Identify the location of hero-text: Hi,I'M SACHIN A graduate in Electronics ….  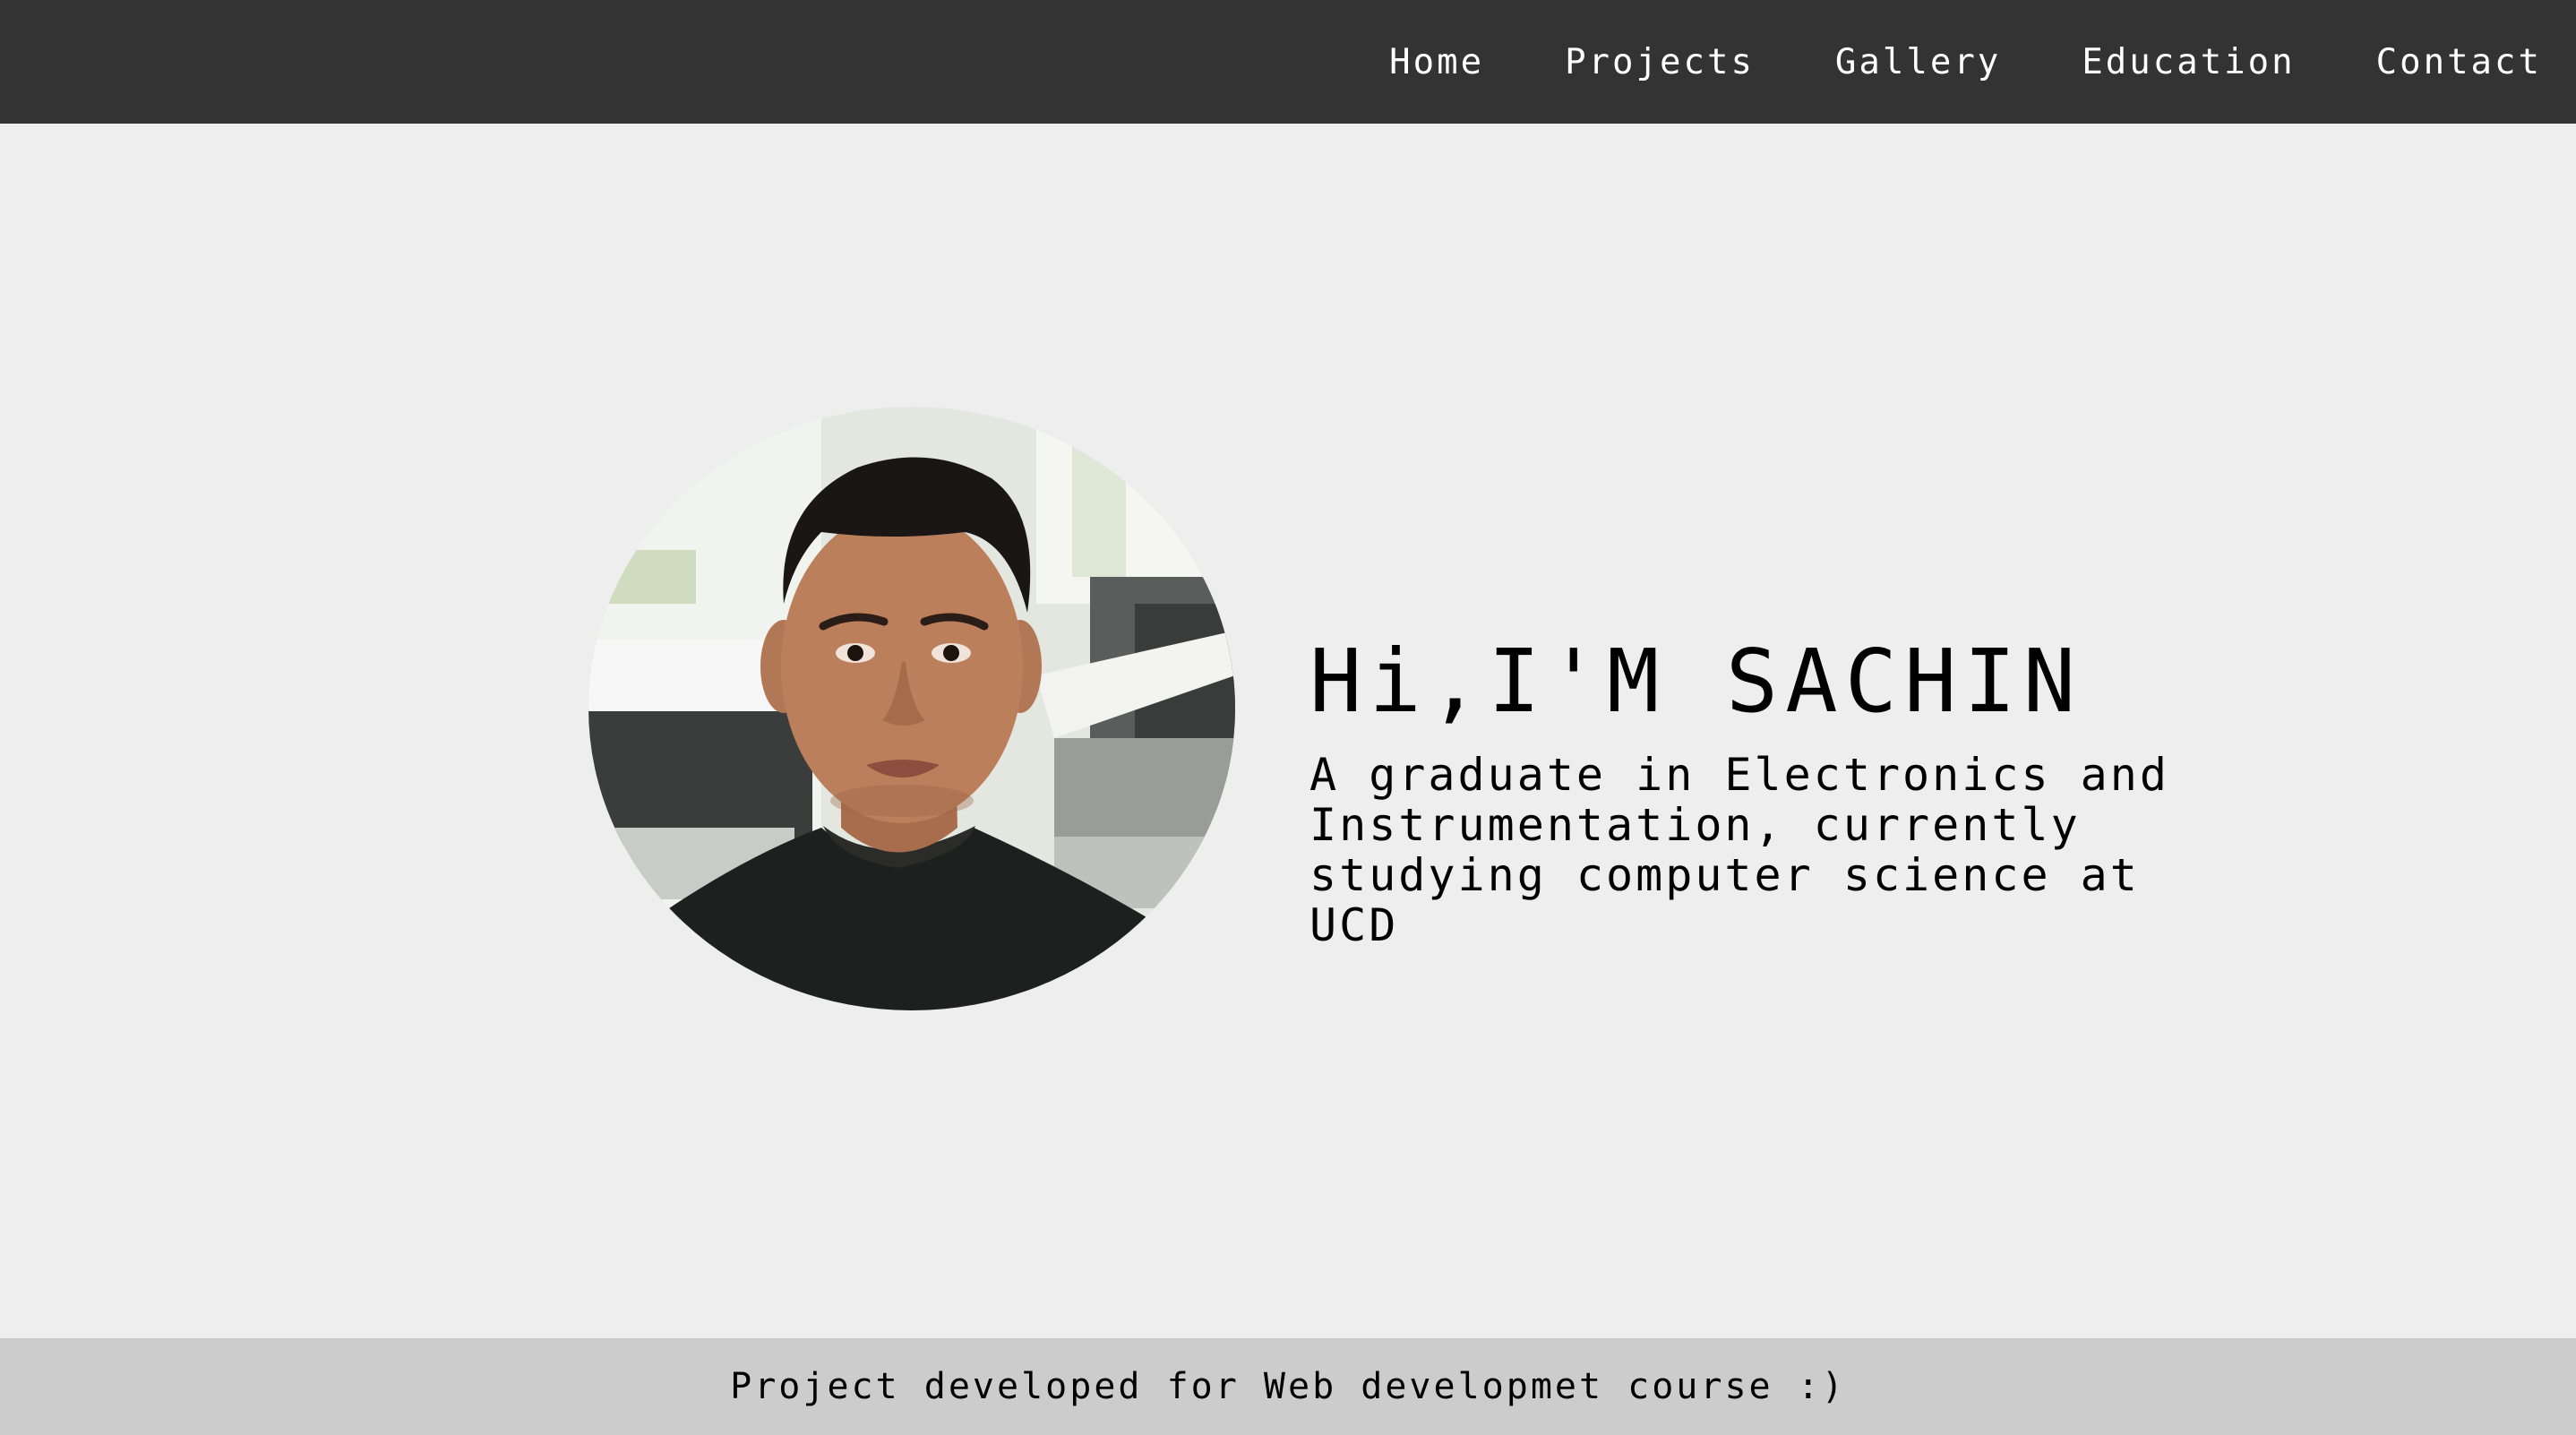
(1802, 791).